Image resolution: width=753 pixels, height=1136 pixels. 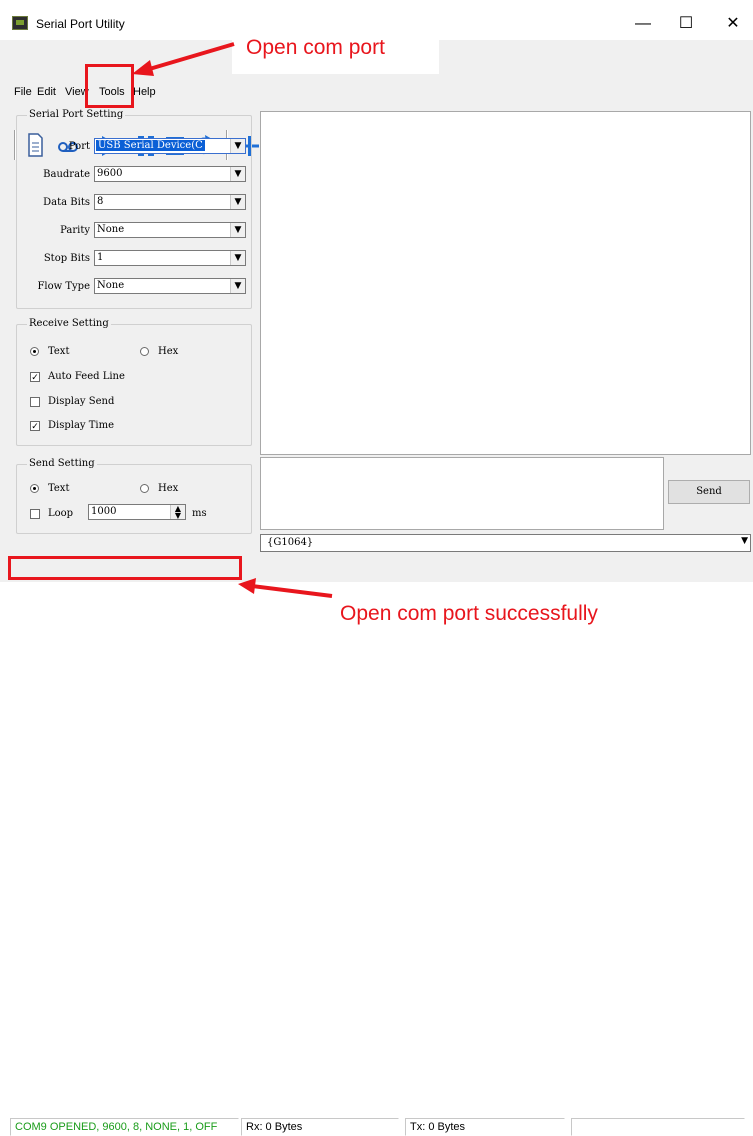 I want to click on port-status-text: COM9 OPENED, 9600, 8, NONE, 1, OFF, so click(x=124, y=1127).